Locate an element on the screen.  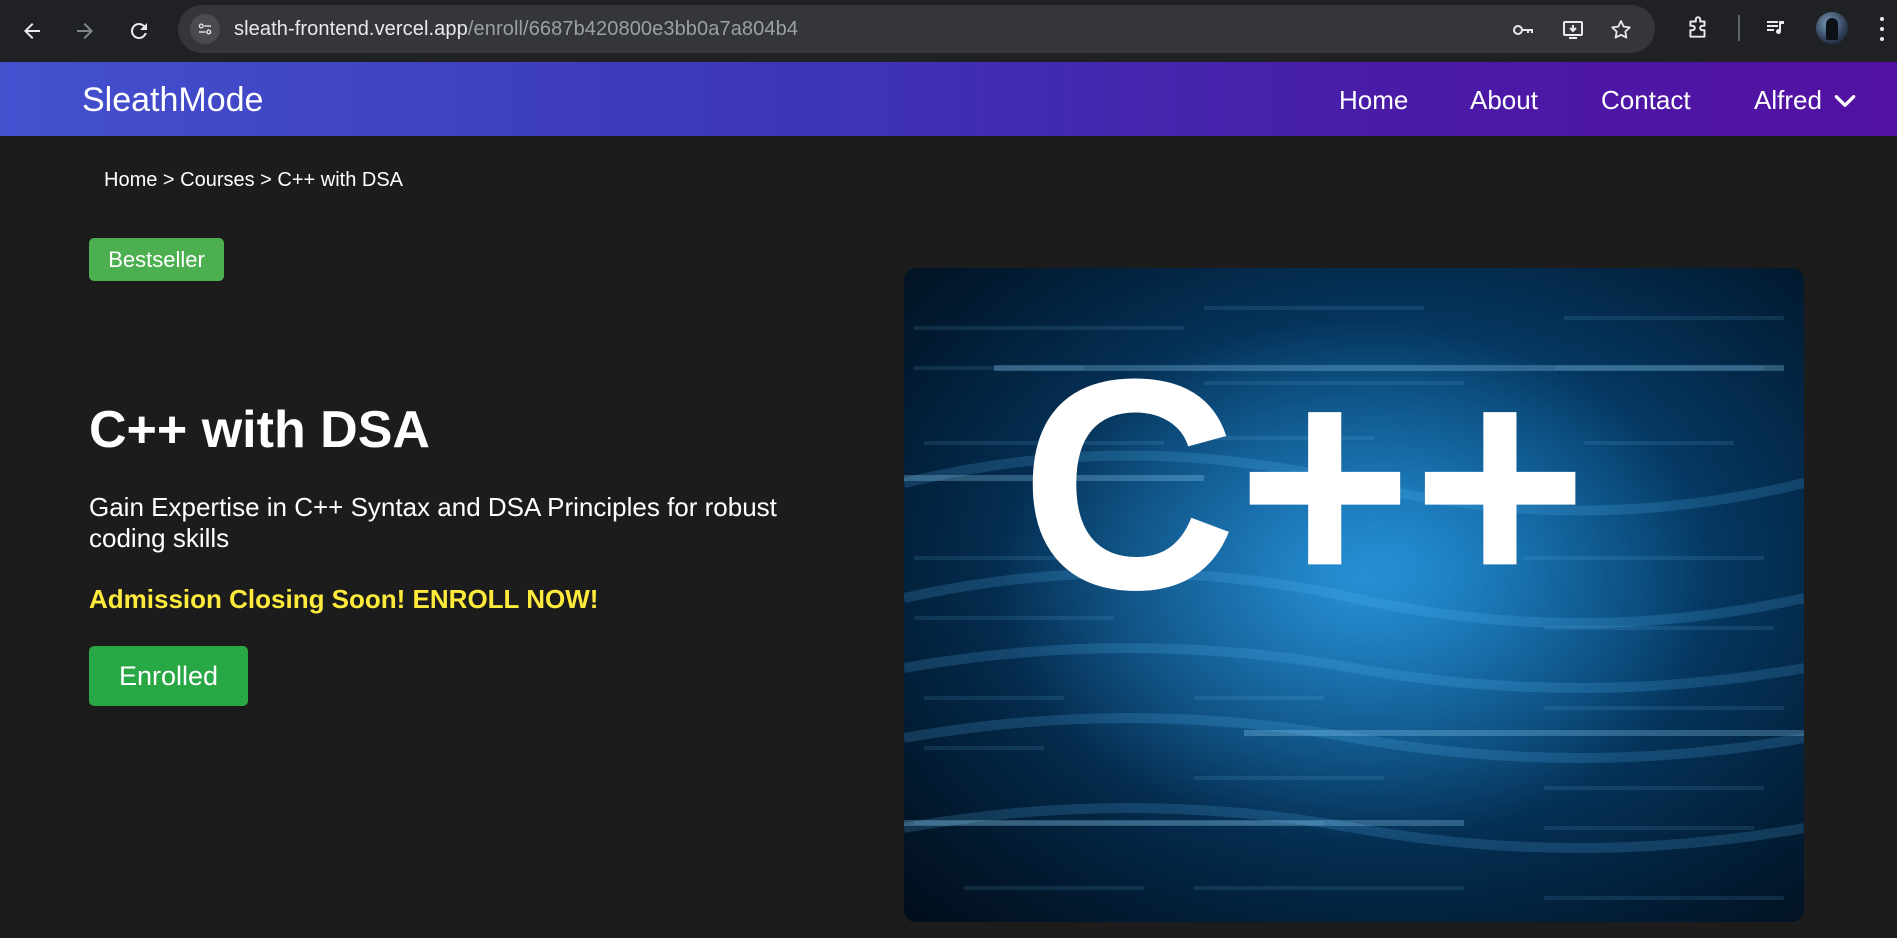
bestseller-badge: Bestseller is located at coordinates (156, 259).